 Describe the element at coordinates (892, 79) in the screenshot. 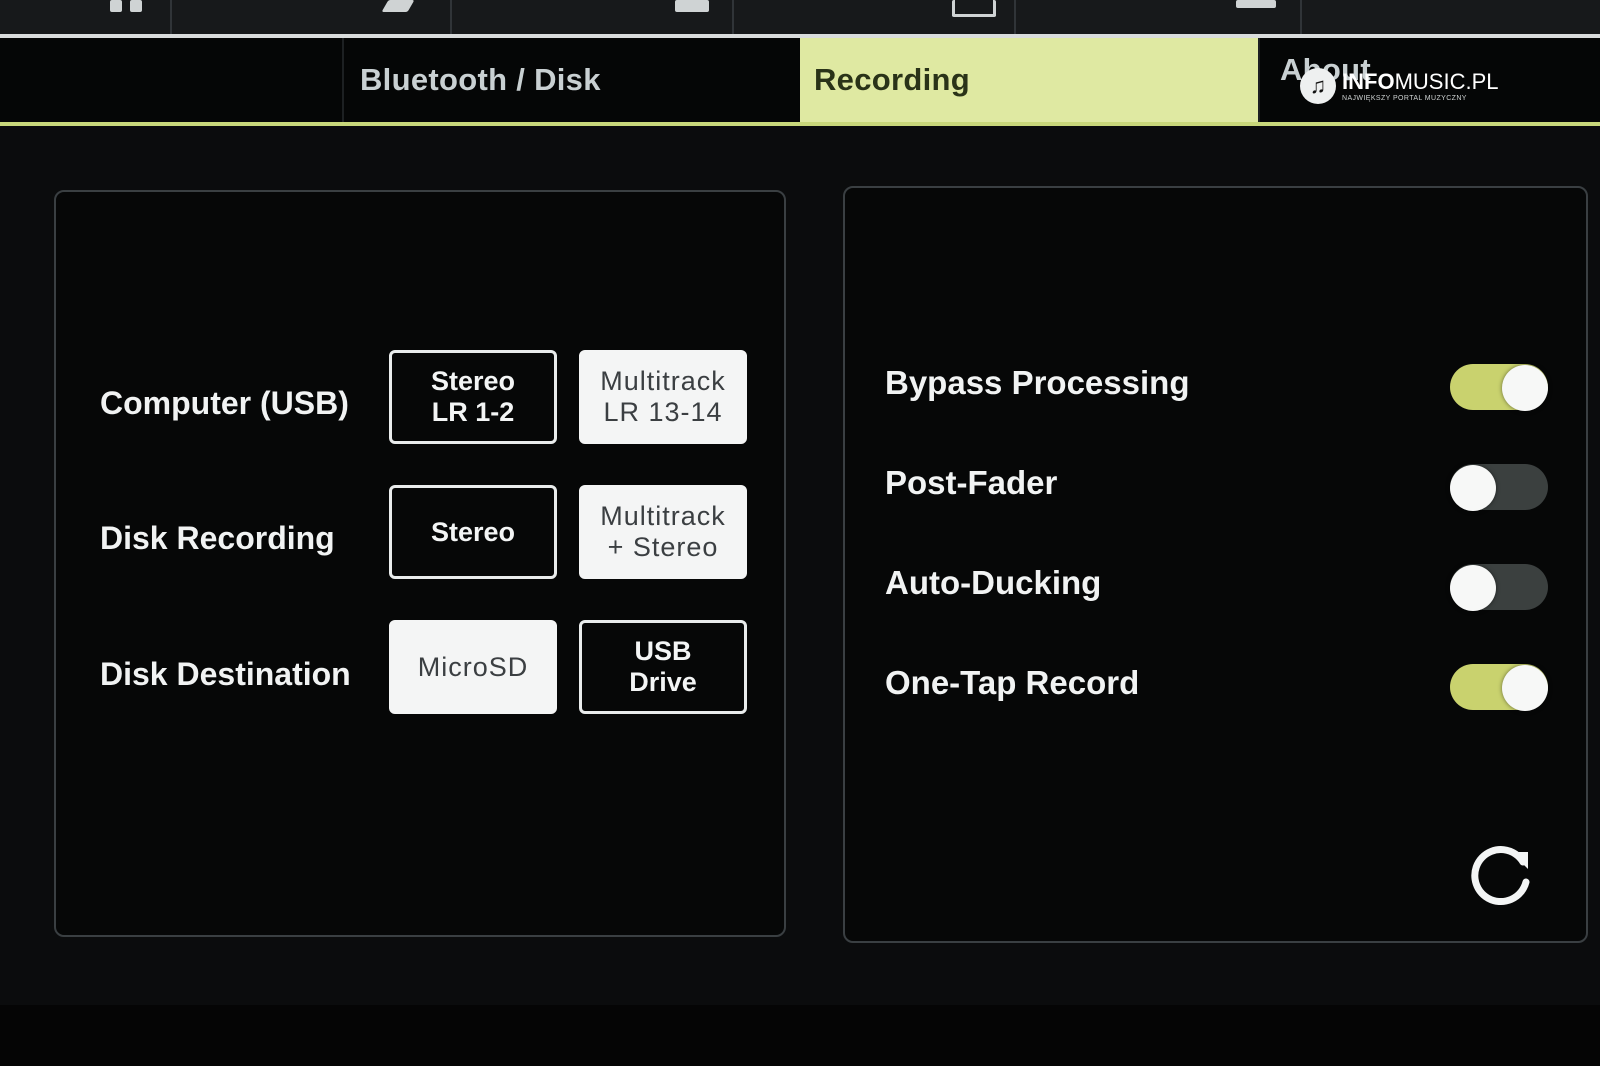

I see `tab-label: Recording` at that location.